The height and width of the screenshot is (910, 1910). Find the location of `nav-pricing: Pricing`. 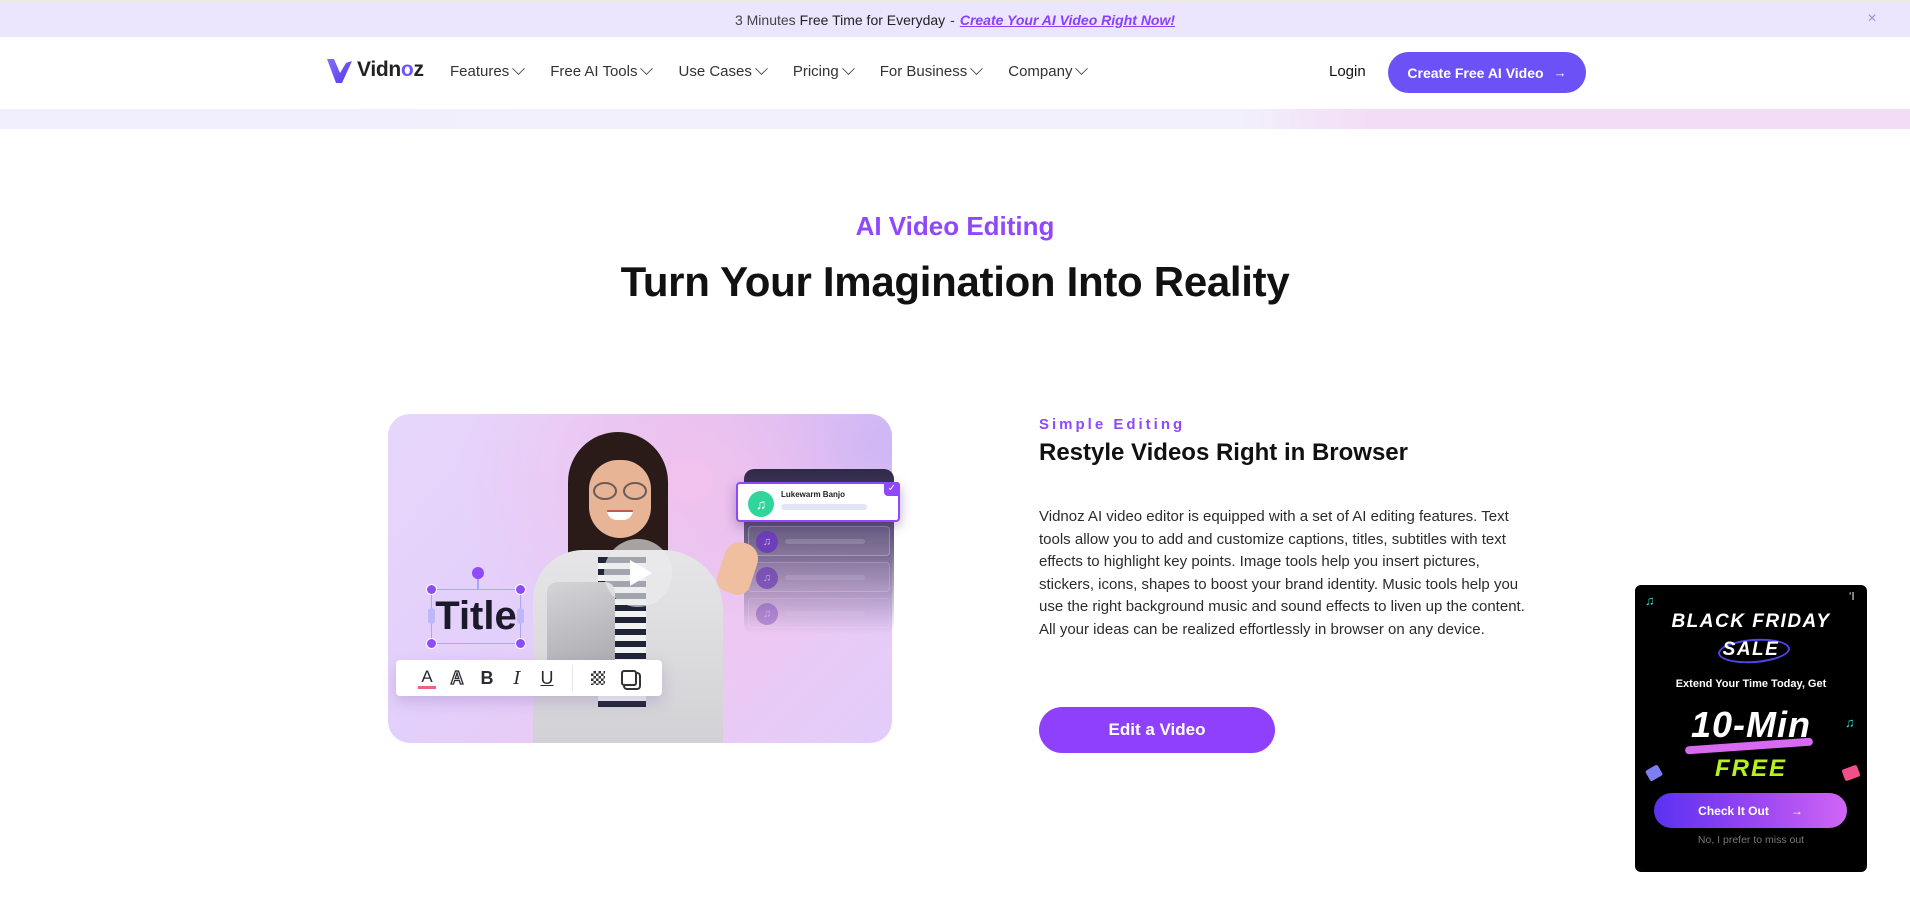

nav-pricing: Pricing is located at coordinates (824, 71).